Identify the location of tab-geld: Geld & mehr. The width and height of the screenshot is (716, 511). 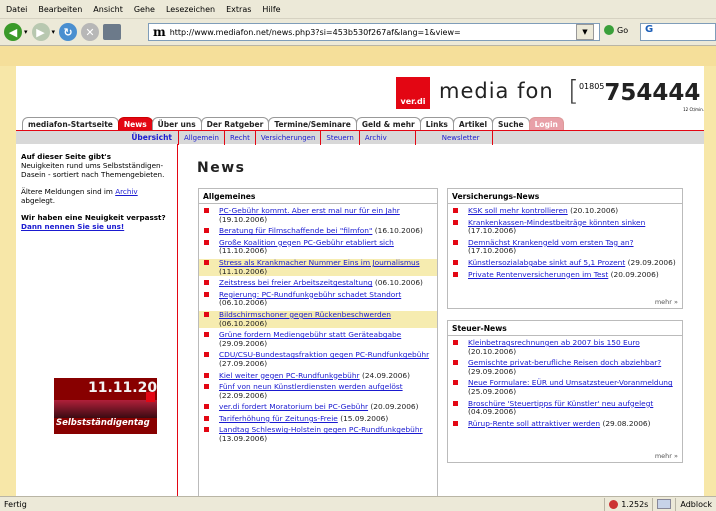
(388, 123).